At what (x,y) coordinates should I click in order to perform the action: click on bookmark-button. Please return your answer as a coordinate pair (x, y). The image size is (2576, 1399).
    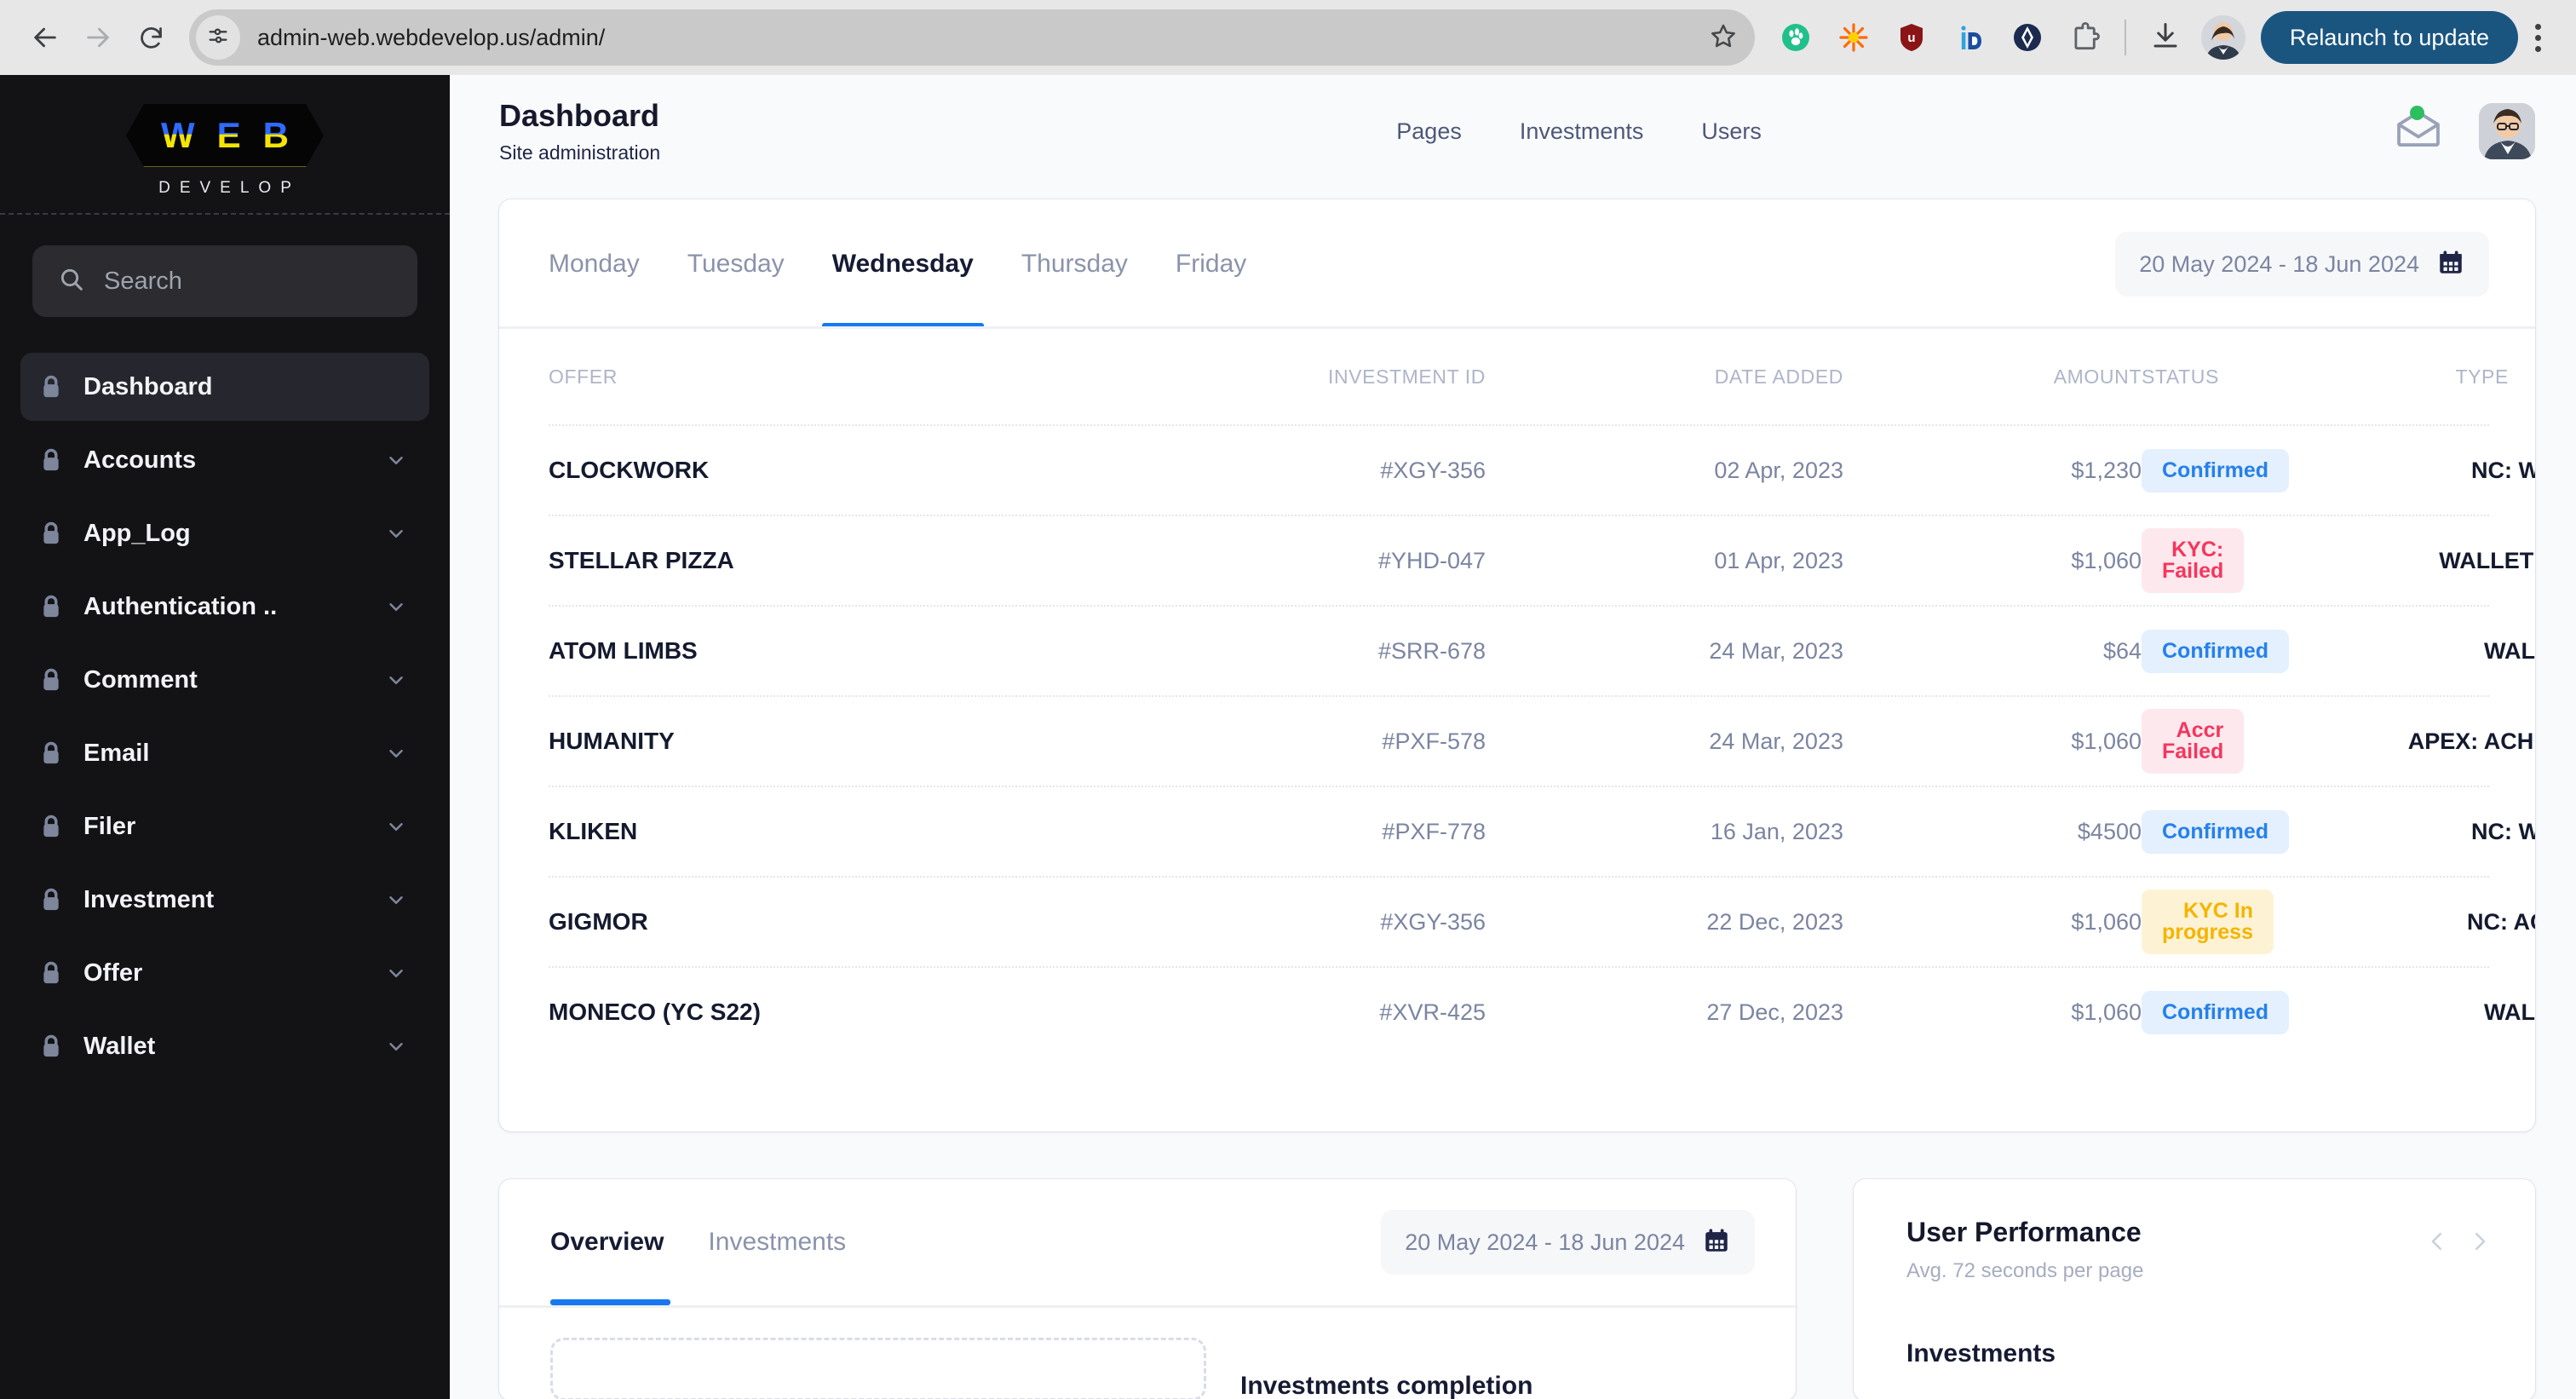
    Looking at the image, I should click on (1723, 37).